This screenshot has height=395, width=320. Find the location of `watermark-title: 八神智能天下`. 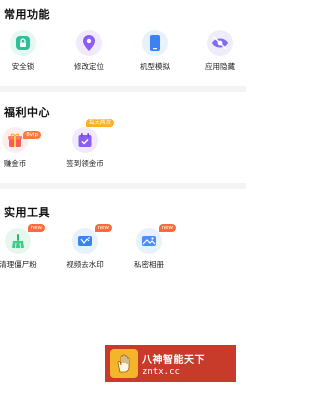

watermark-title: 八神智能天下 is located at coordinates (173, 360).